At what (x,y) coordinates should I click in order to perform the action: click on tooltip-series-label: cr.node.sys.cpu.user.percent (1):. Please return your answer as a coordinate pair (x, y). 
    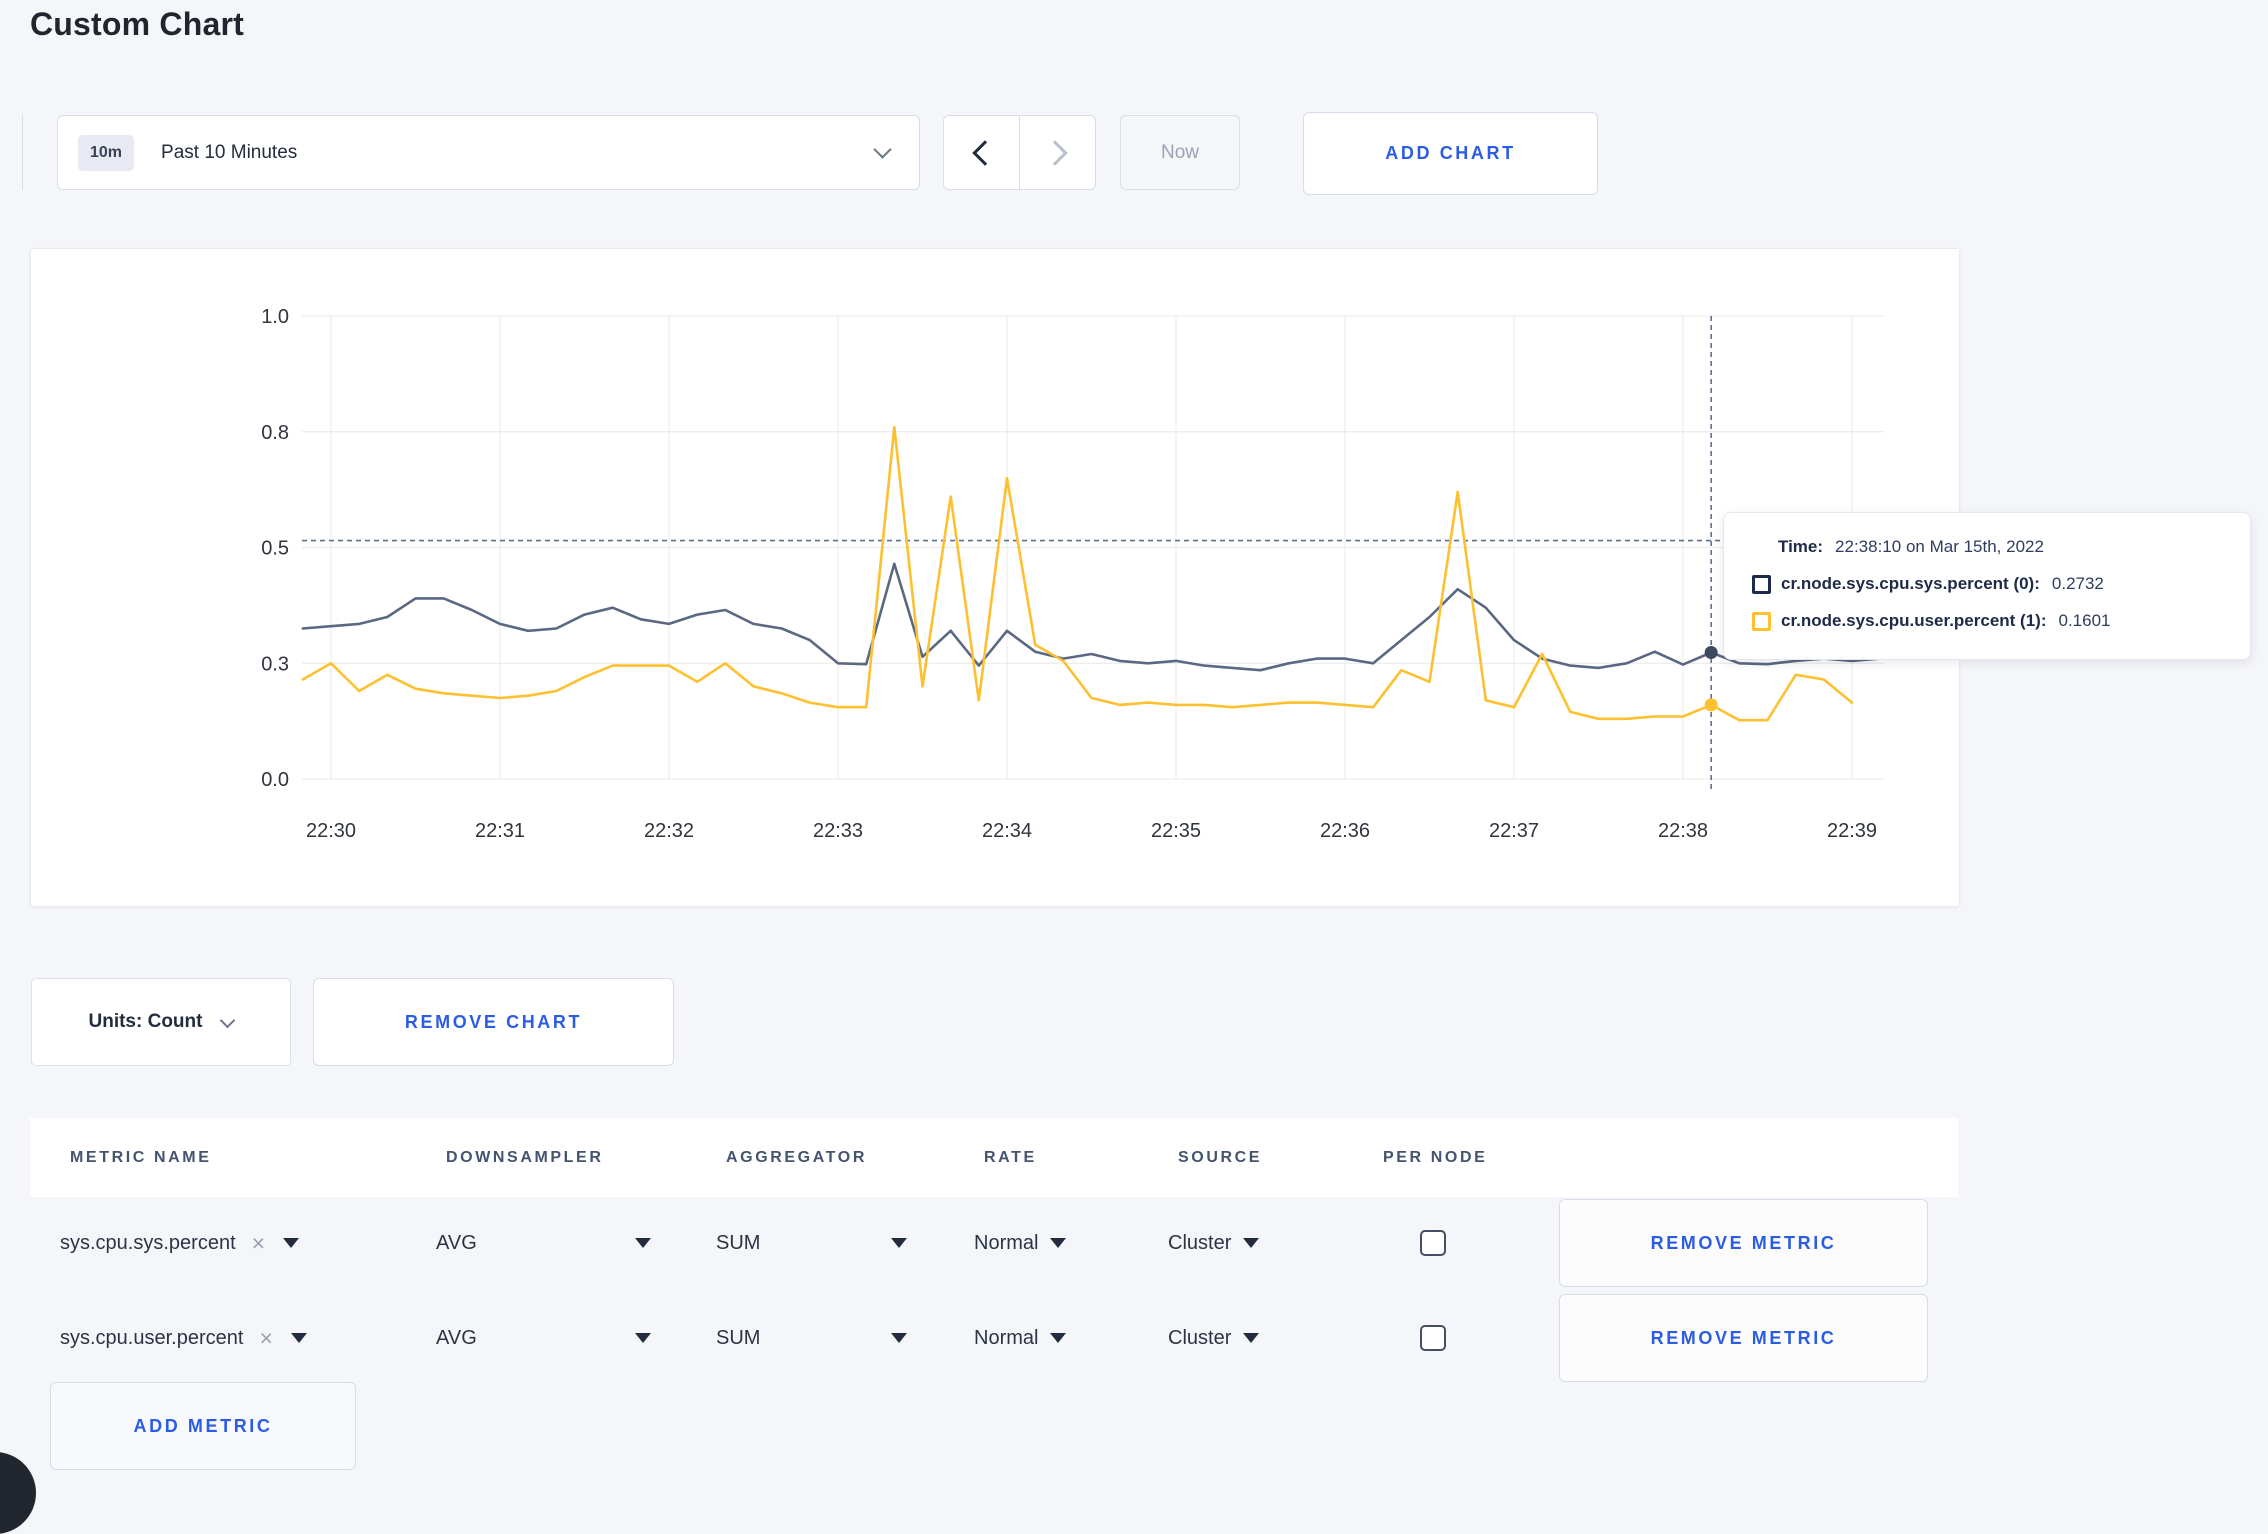
    Looking at the image, I should click on (1914, 620).